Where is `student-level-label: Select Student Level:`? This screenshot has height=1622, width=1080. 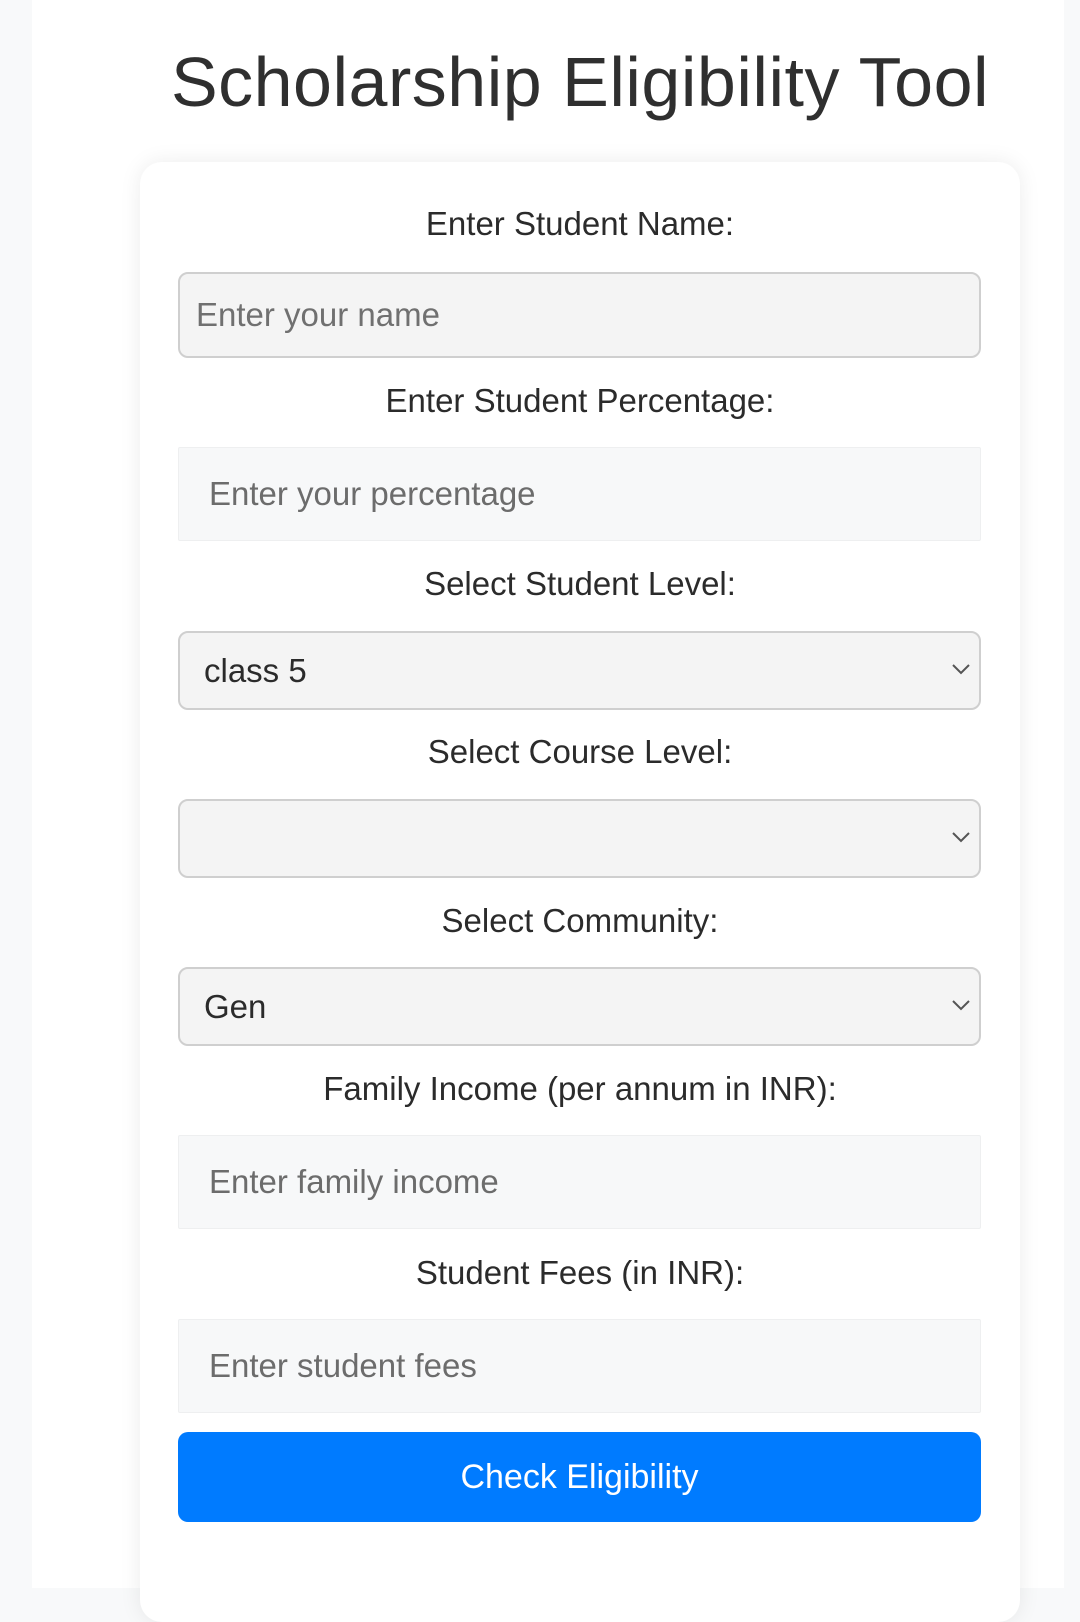 student-level-label: Select Student Level: is located at coordinates (580, 583).